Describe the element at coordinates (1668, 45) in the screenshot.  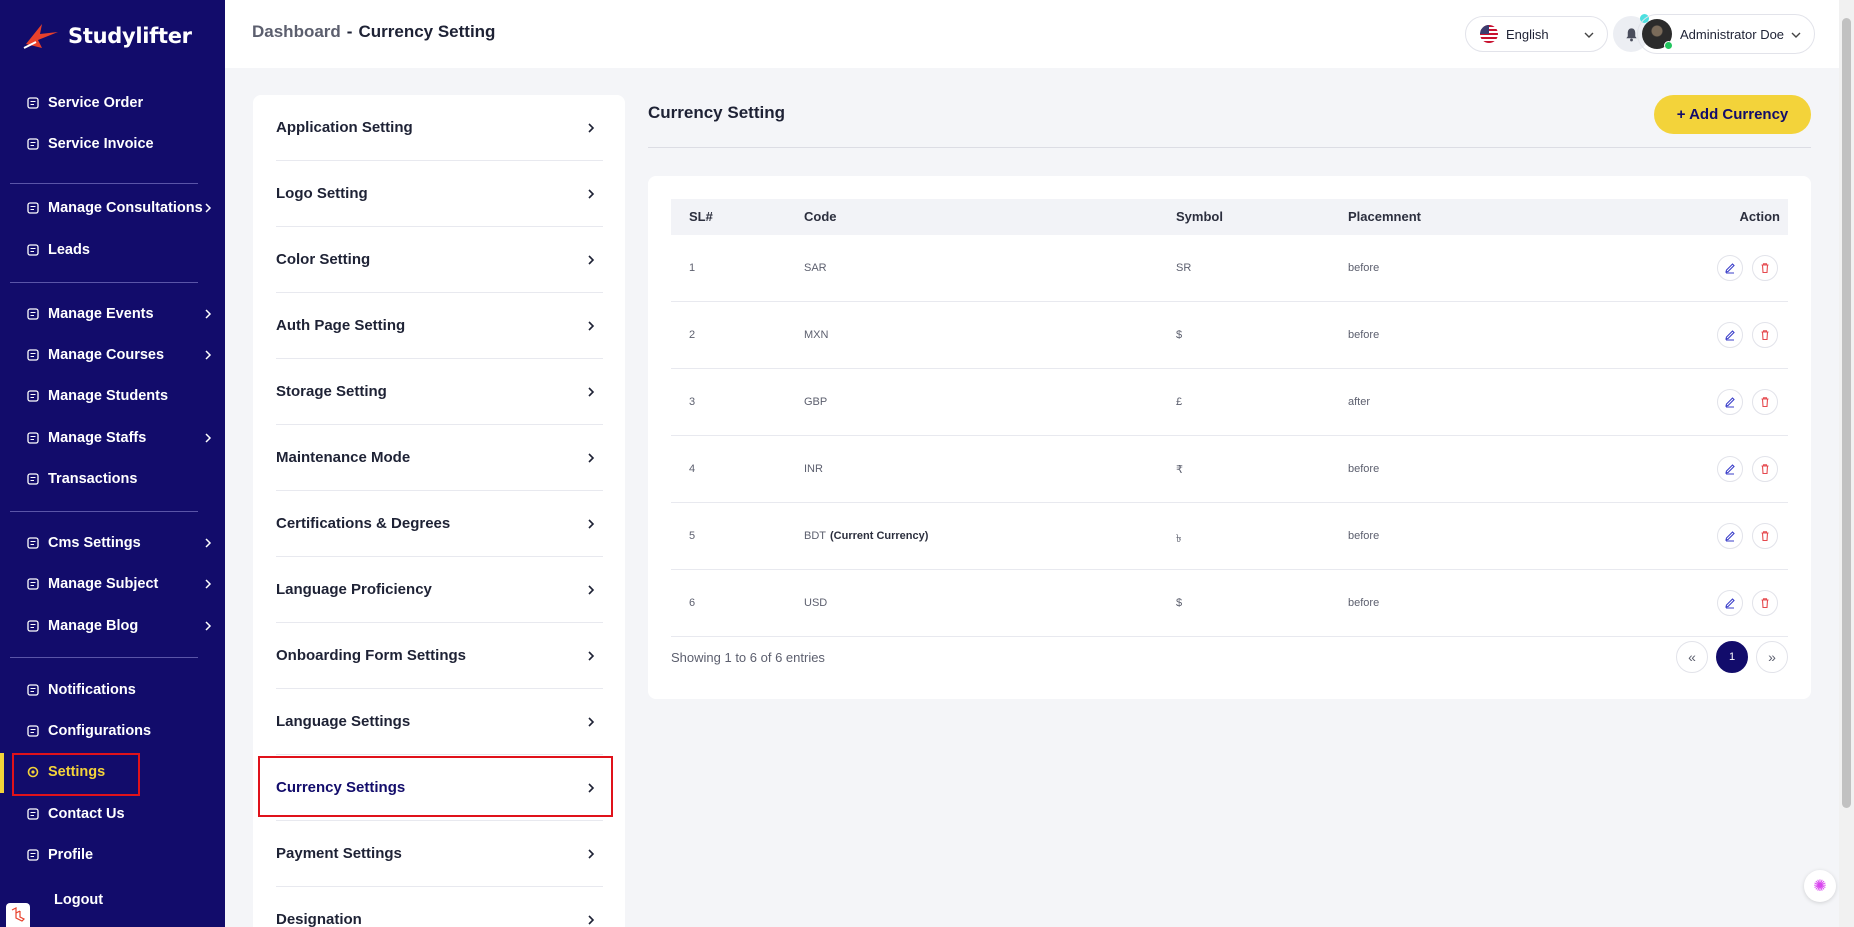
I see `online-status-dot` at that location.